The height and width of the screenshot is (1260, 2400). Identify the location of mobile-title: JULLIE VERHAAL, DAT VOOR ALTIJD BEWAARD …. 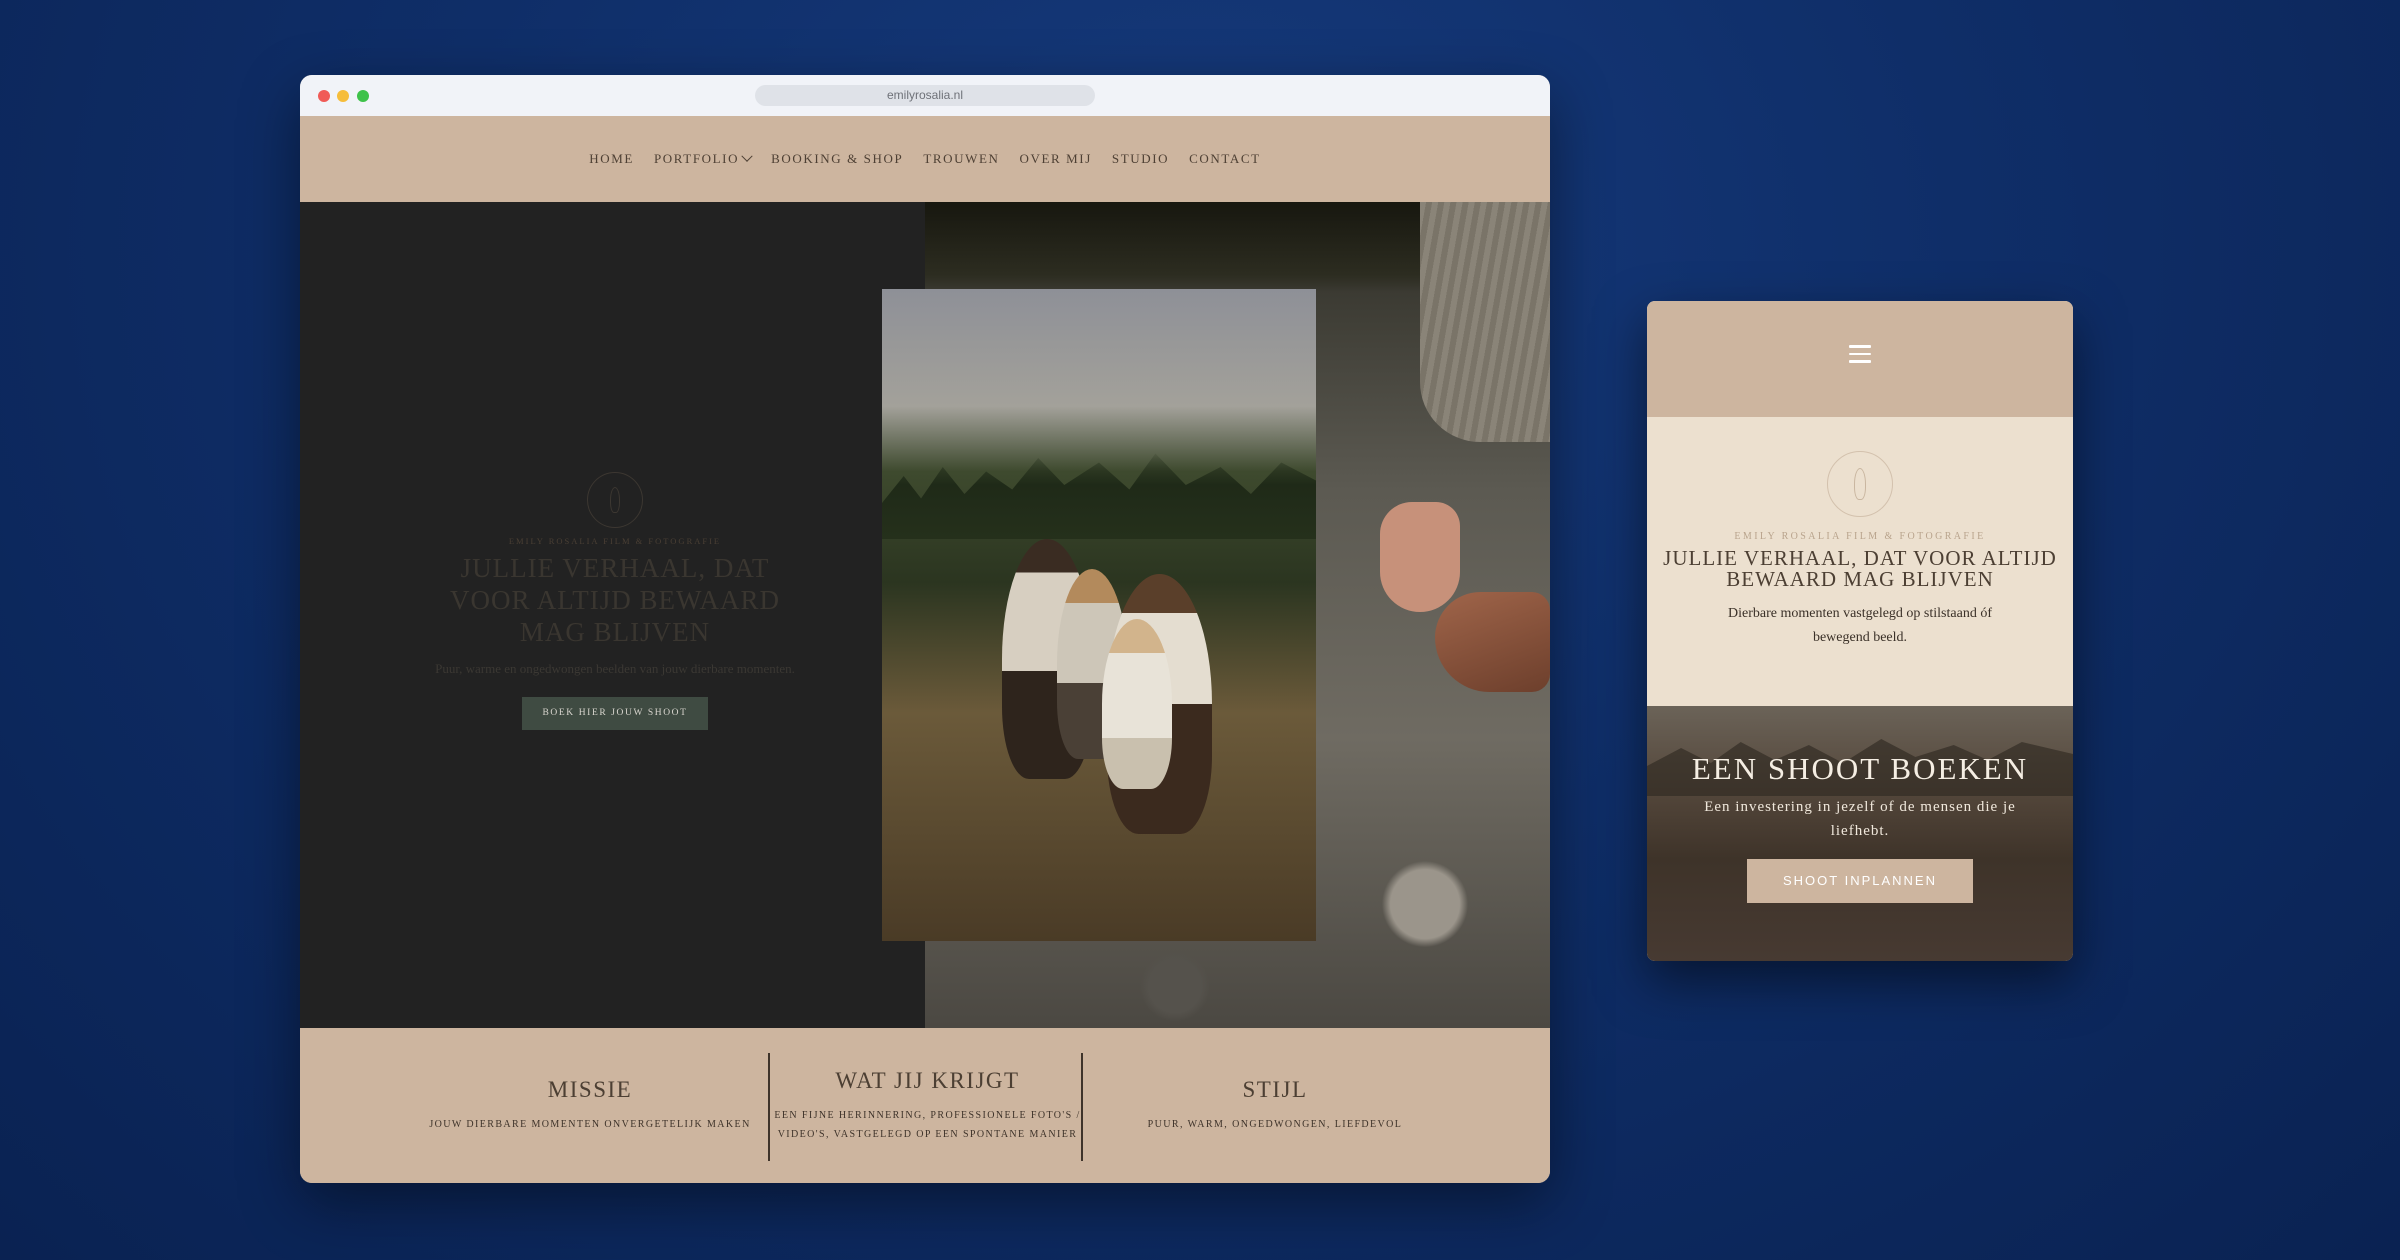
(1860, 568).